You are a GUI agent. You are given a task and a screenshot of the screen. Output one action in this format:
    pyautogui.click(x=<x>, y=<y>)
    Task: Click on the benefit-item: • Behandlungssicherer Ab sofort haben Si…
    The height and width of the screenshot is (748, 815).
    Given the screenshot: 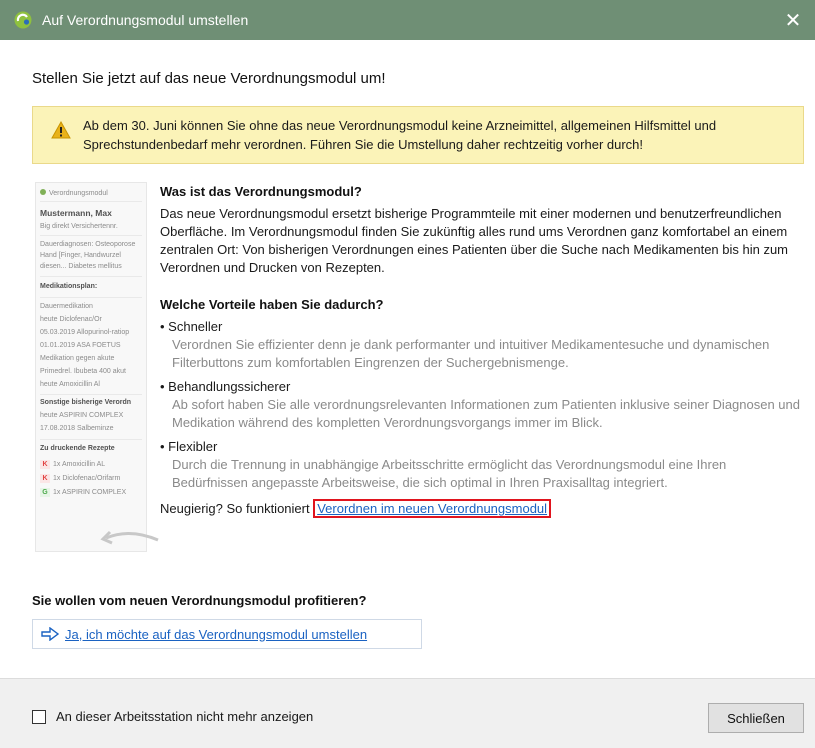 What is the action you would take?
    pyautogui.click(x=480, y=405)
    